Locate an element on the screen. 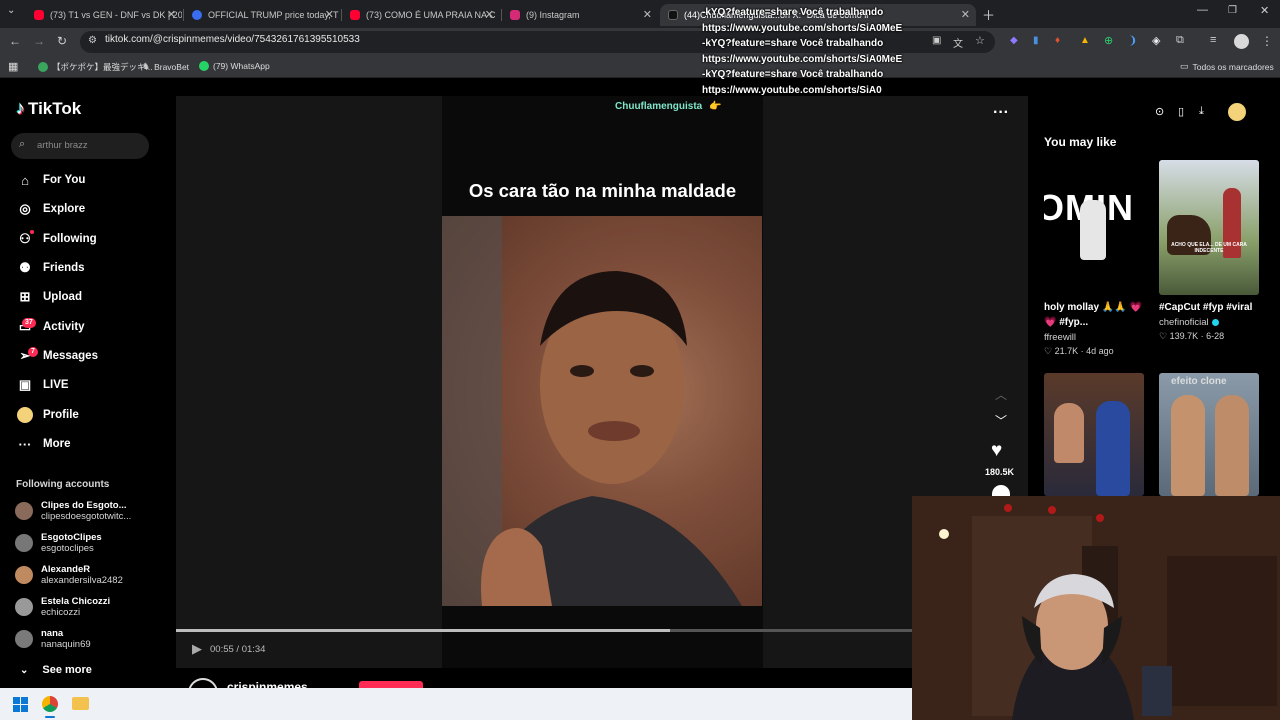  account-handle: echicozzi is located at coordinates (61, 612).